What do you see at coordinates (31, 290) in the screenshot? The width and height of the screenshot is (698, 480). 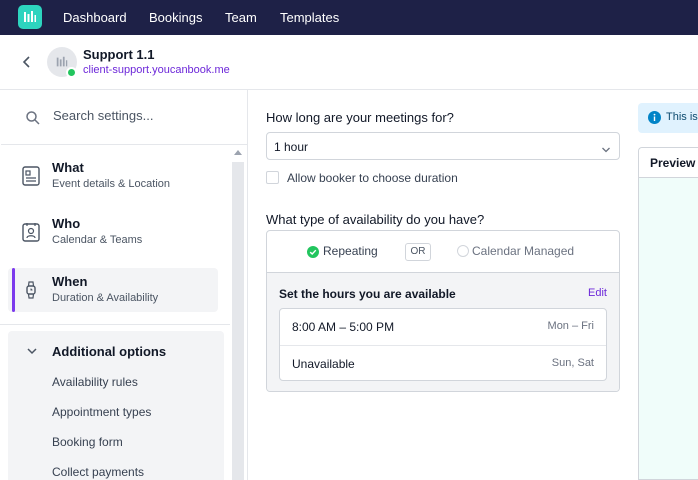 I see `watch-icon` at bounding box center [31, 290].